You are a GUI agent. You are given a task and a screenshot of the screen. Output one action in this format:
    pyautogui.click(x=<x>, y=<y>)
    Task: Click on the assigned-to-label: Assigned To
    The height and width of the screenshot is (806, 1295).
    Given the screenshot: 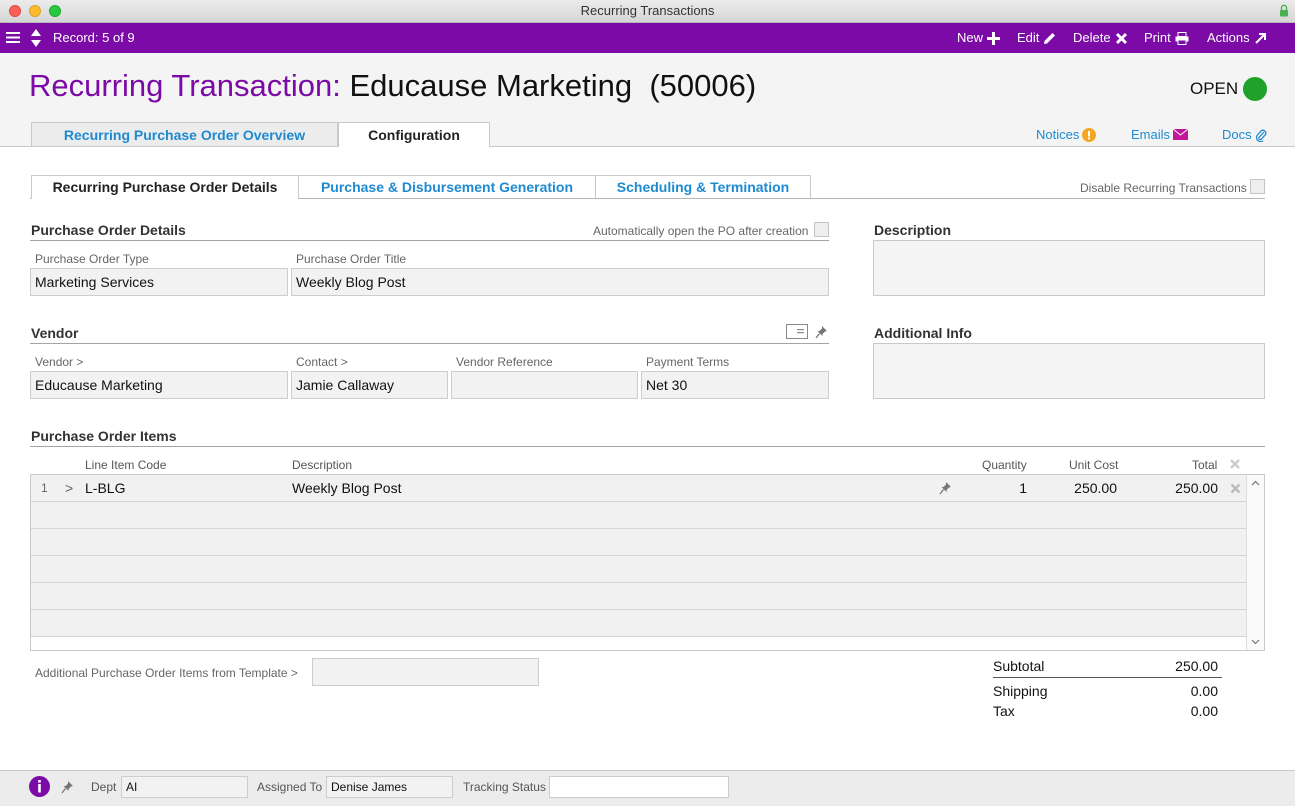 What is the action you would take?
    pyautogui.click(x=290, y=787)
    